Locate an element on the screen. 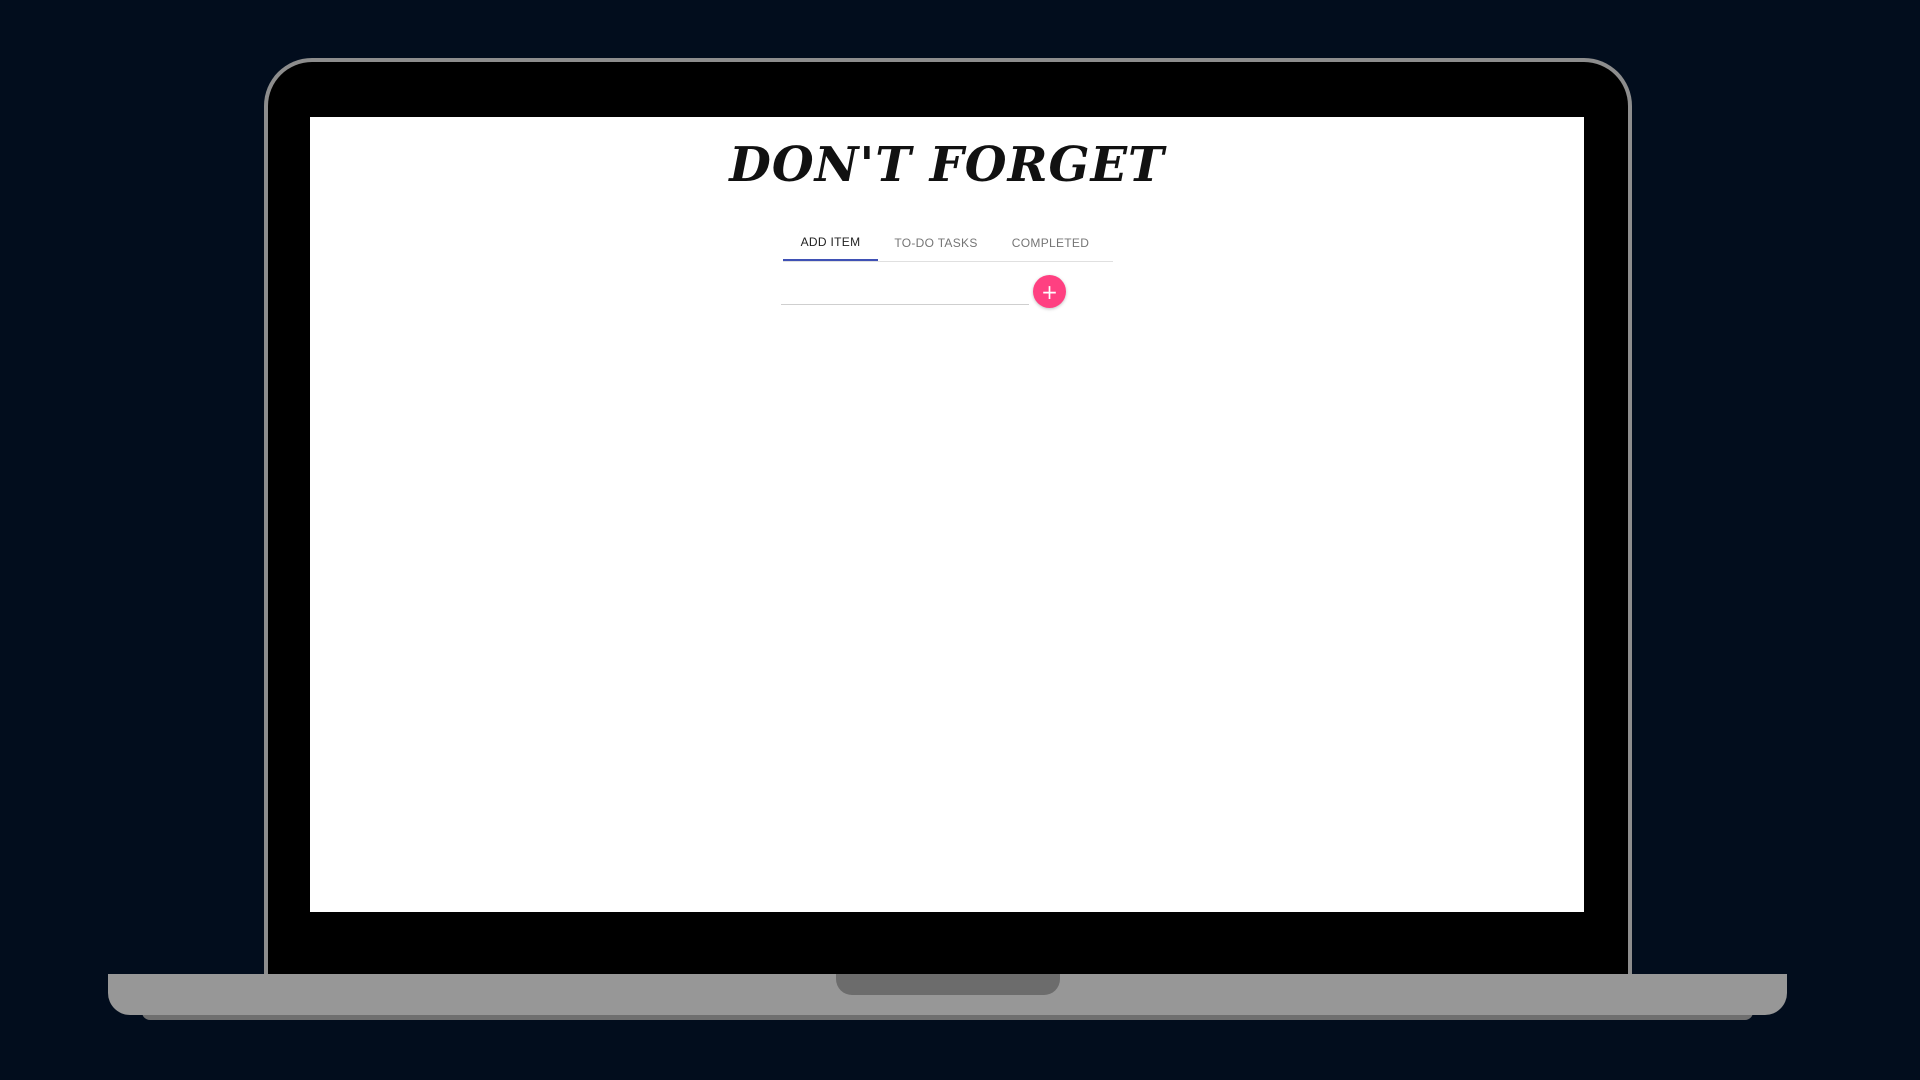  add-item-form: + is located at coordinates (931, 292).